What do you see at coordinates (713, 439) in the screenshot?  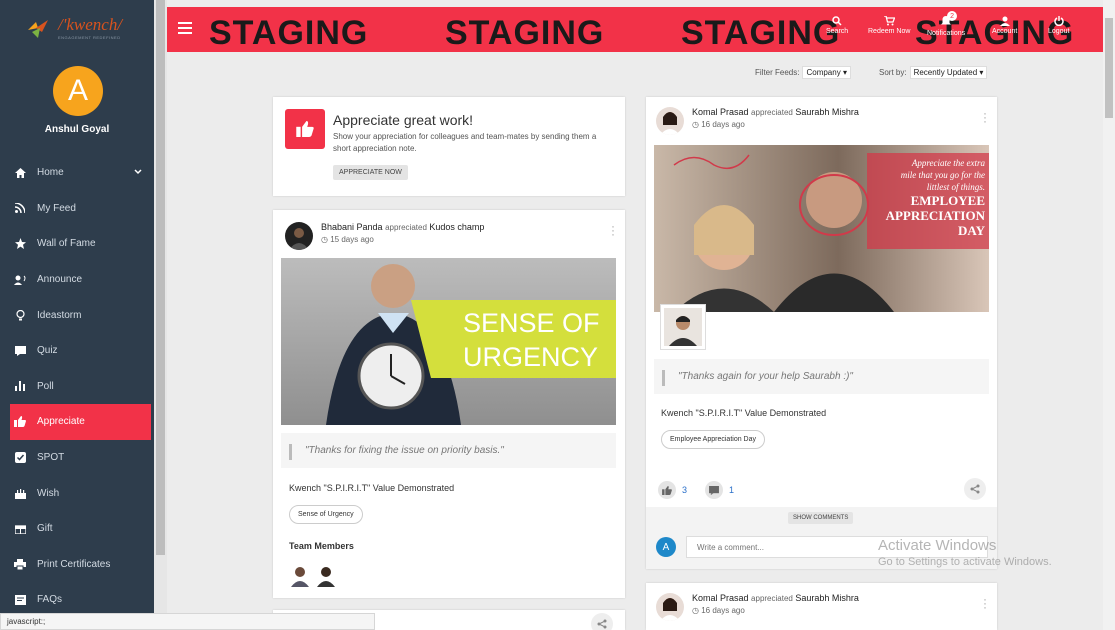 I see `value-tag: Employee Appreciation Day` at bounding box center [713, 439].